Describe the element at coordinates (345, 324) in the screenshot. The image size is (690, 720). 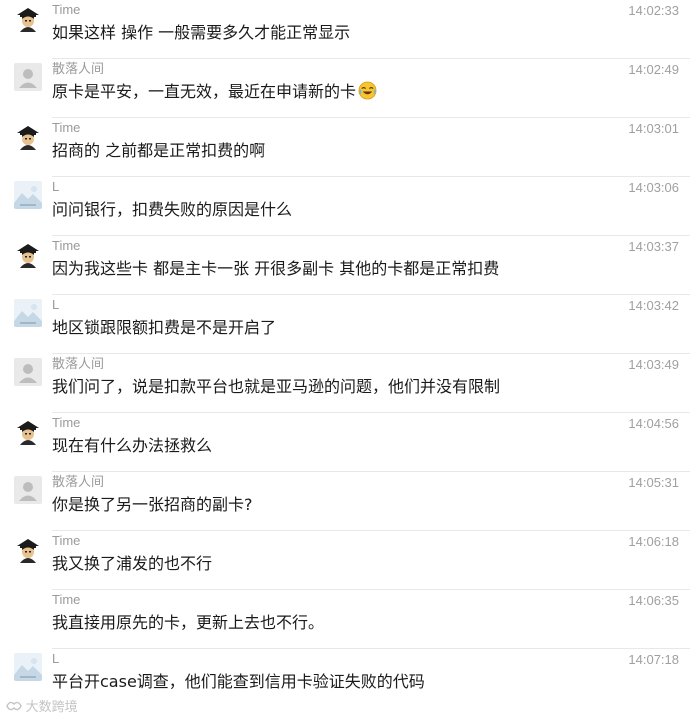
I see `chat-message: L 14:03:42 地区锁跟限额扣费是不是开启了` at that location.